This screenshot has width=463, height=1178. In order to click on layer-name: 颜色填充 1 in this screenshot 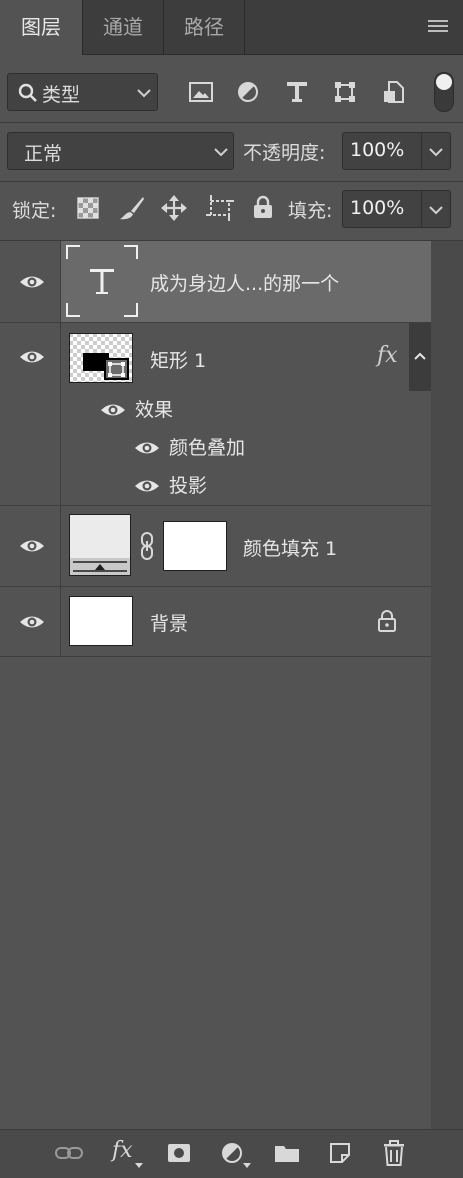, I will do `click(290, 547)`.